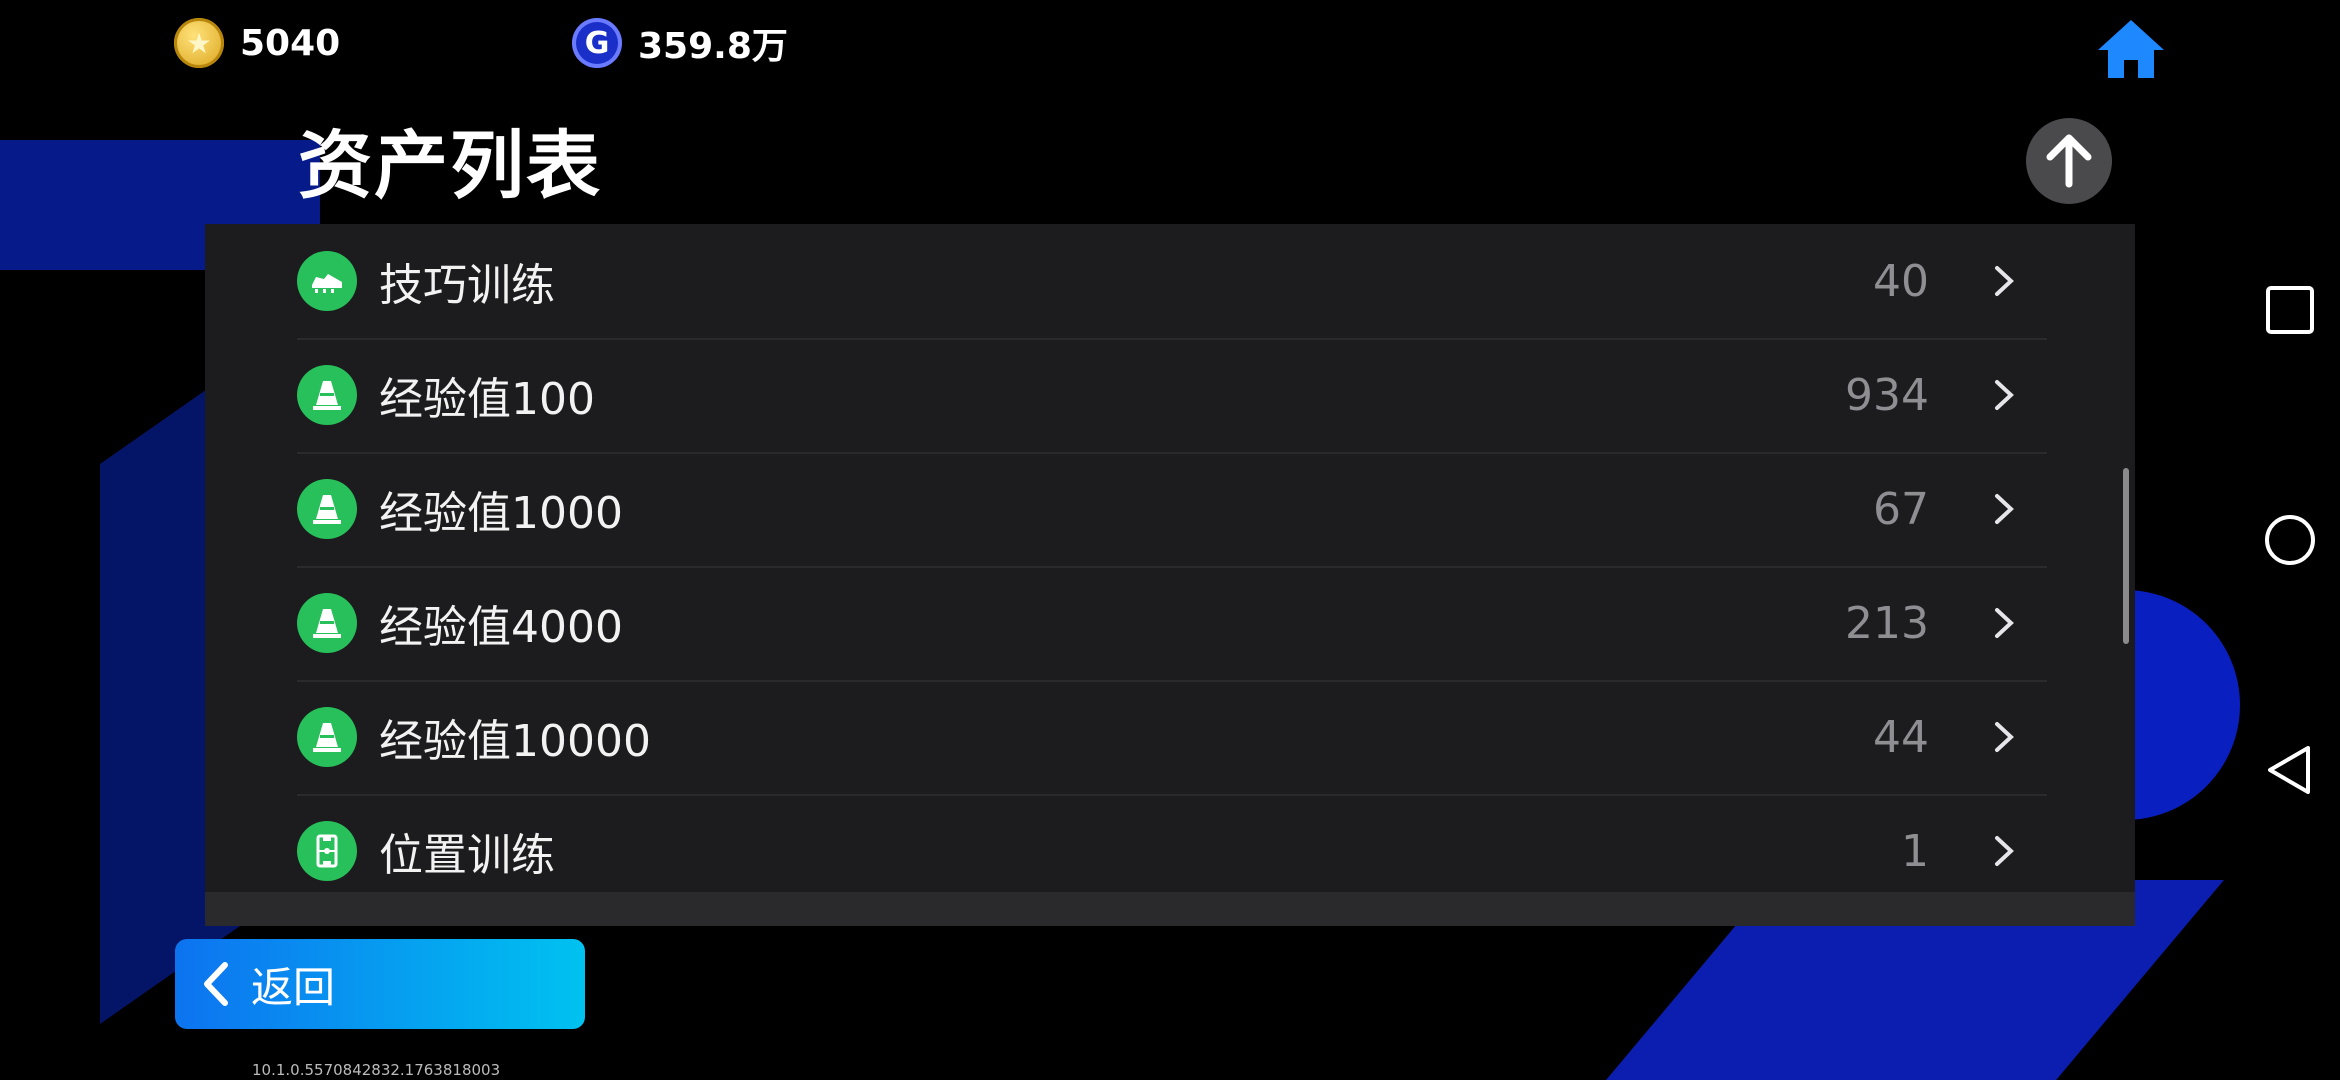  Describe the element at coordinates (2131, 49) in the screenshot. I see `home-icon` at that location.